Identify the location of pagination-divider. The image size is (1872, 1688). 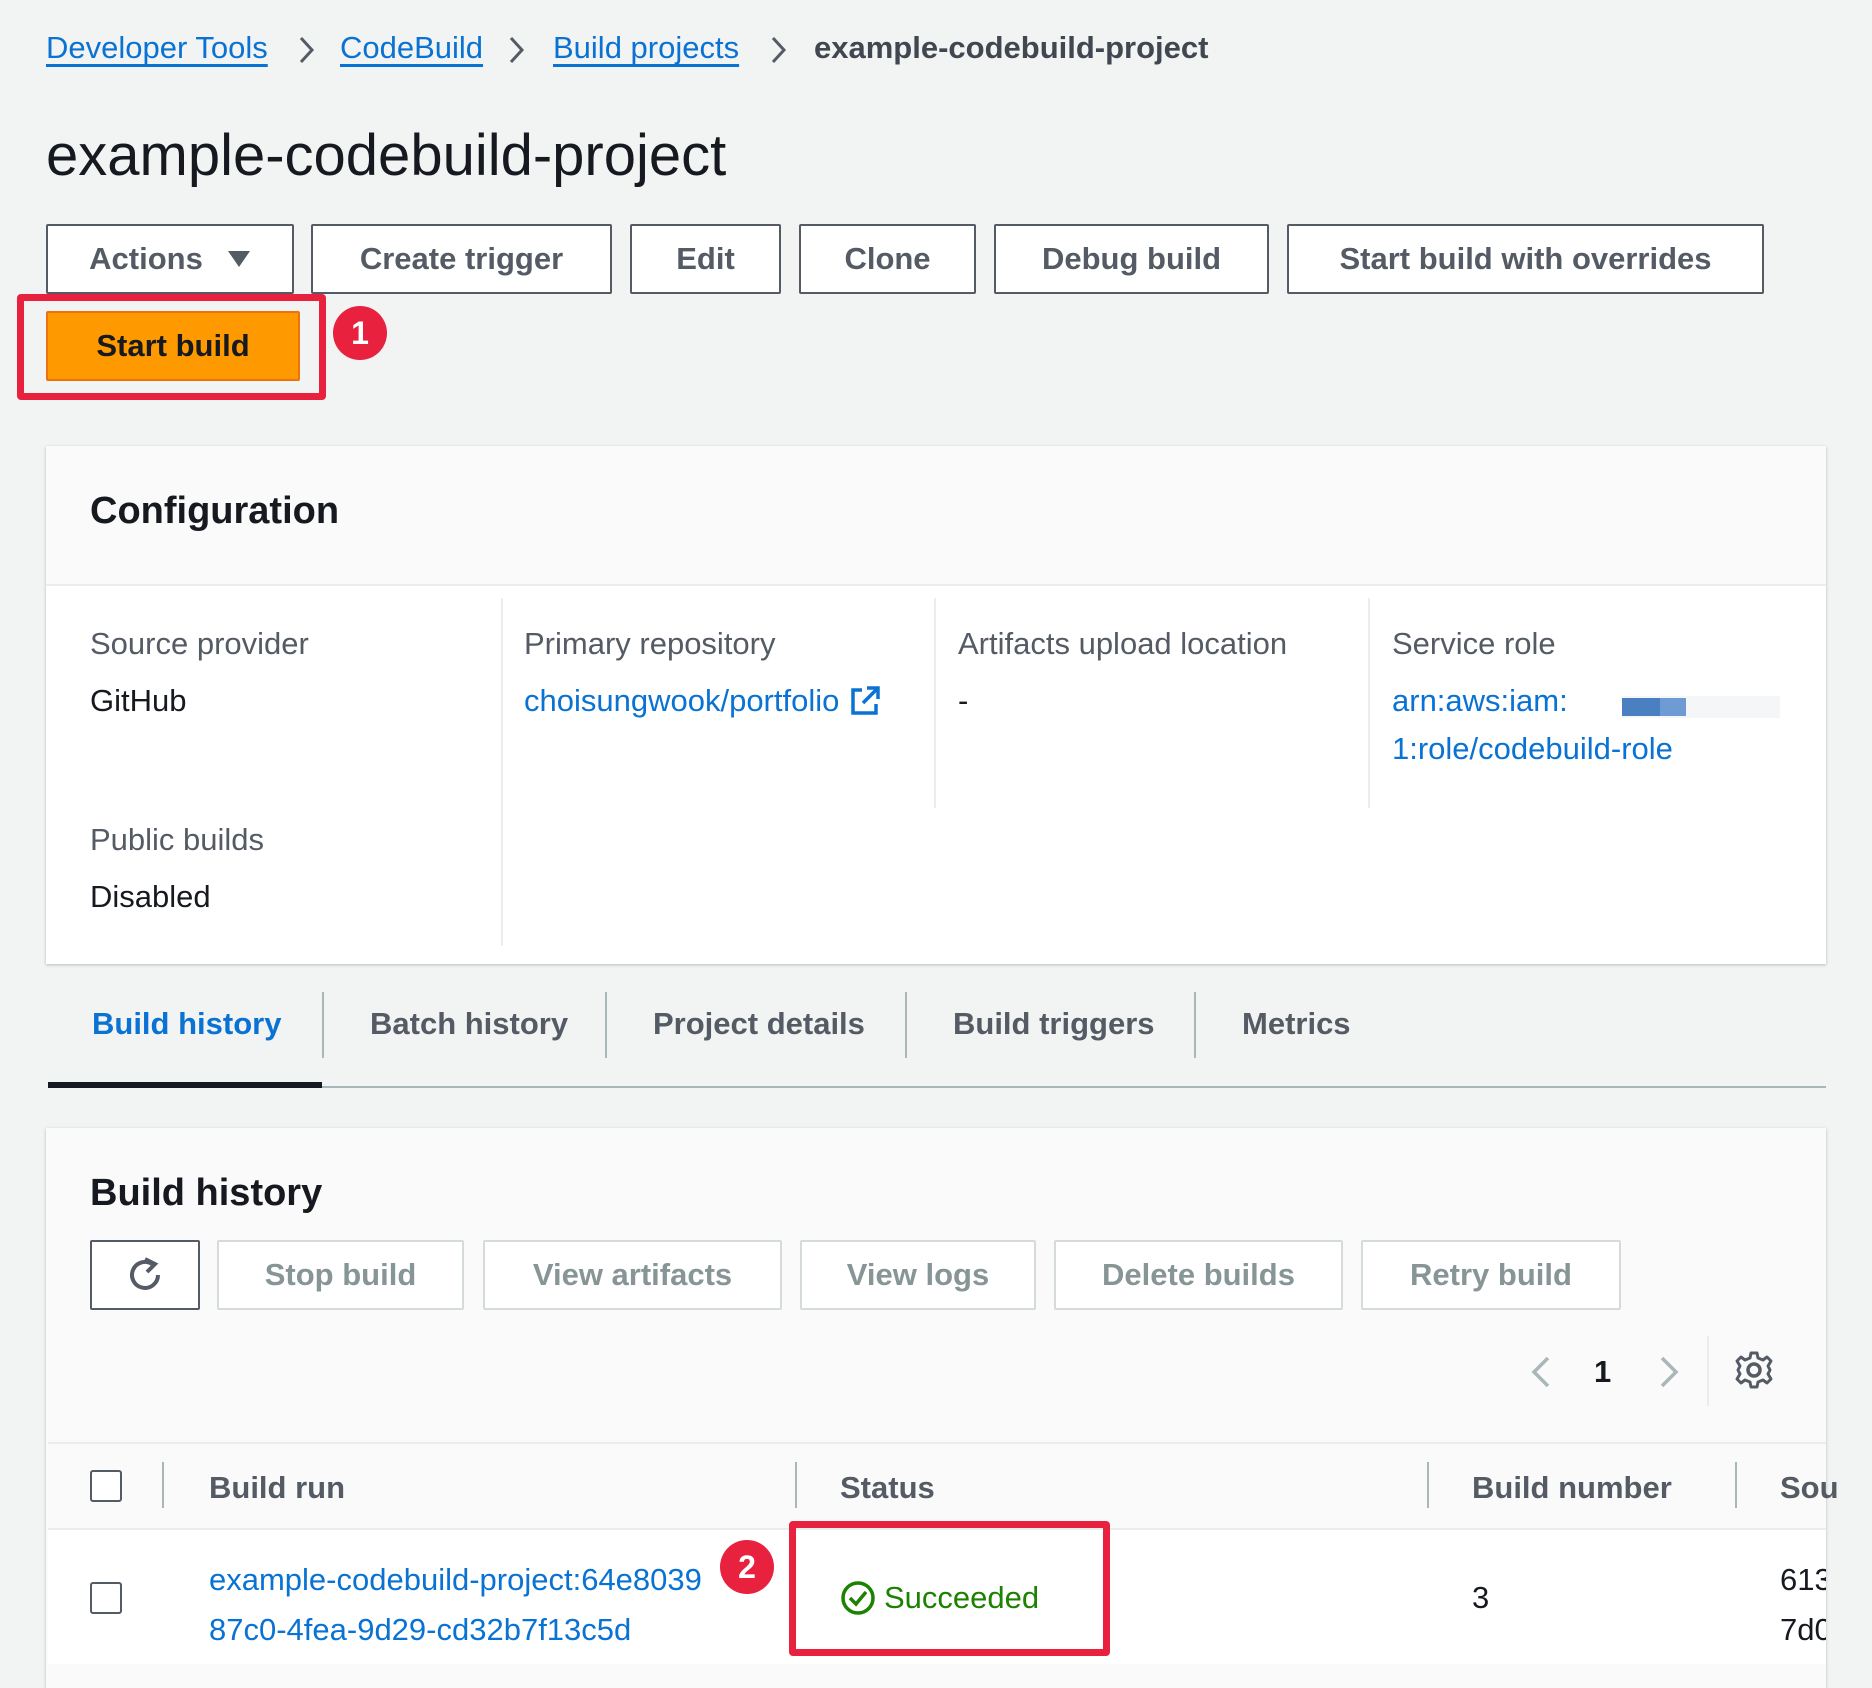
(1708, 1371).